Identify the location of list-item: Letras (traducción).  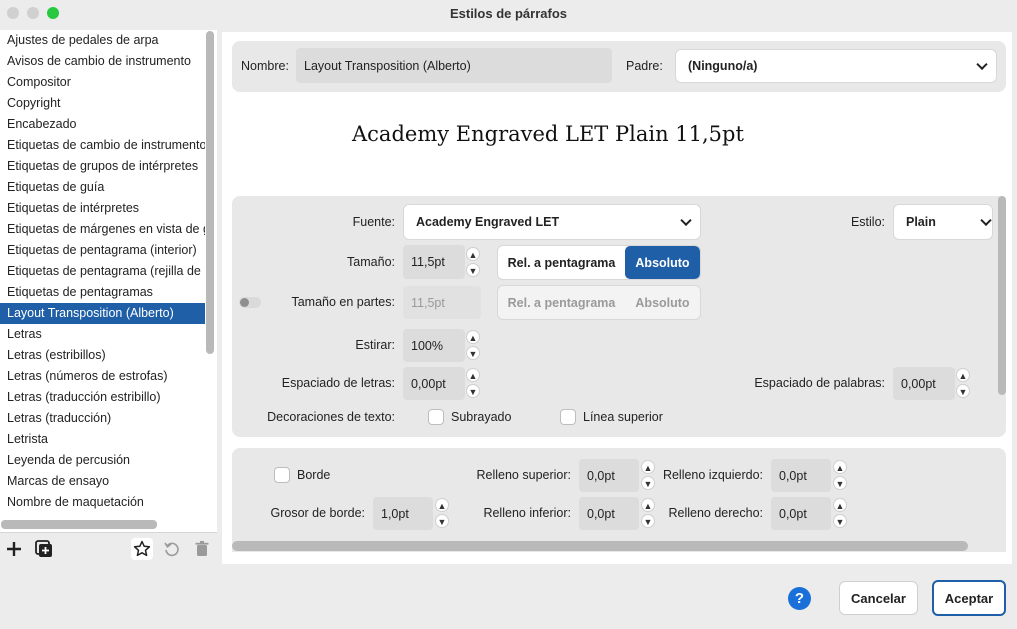
(102, 418).